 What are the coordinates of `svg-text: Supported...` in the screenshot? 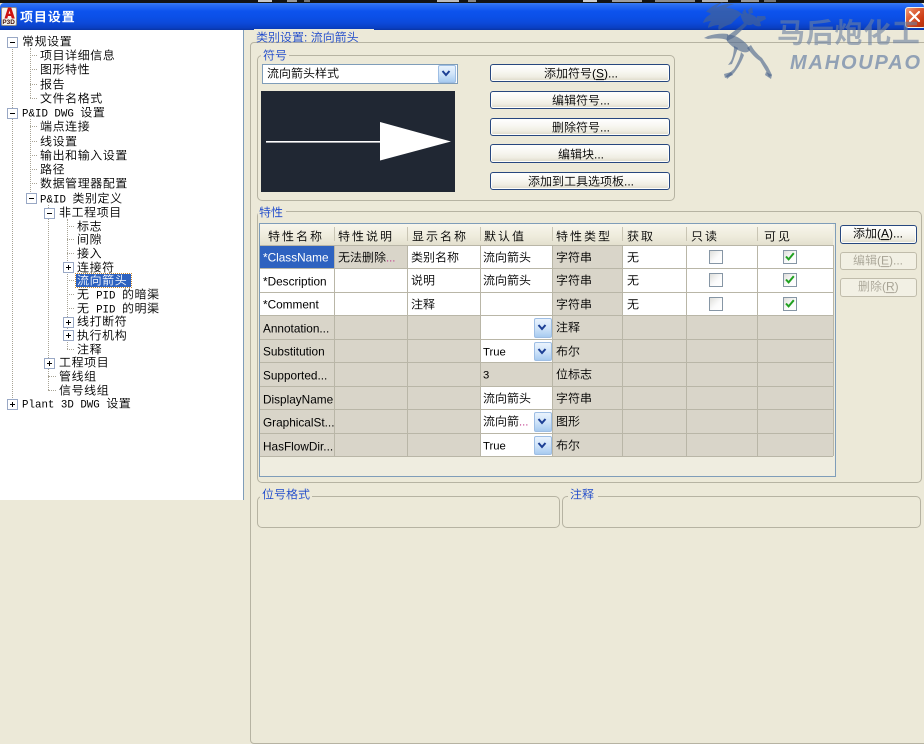 It's located at (295, 376).